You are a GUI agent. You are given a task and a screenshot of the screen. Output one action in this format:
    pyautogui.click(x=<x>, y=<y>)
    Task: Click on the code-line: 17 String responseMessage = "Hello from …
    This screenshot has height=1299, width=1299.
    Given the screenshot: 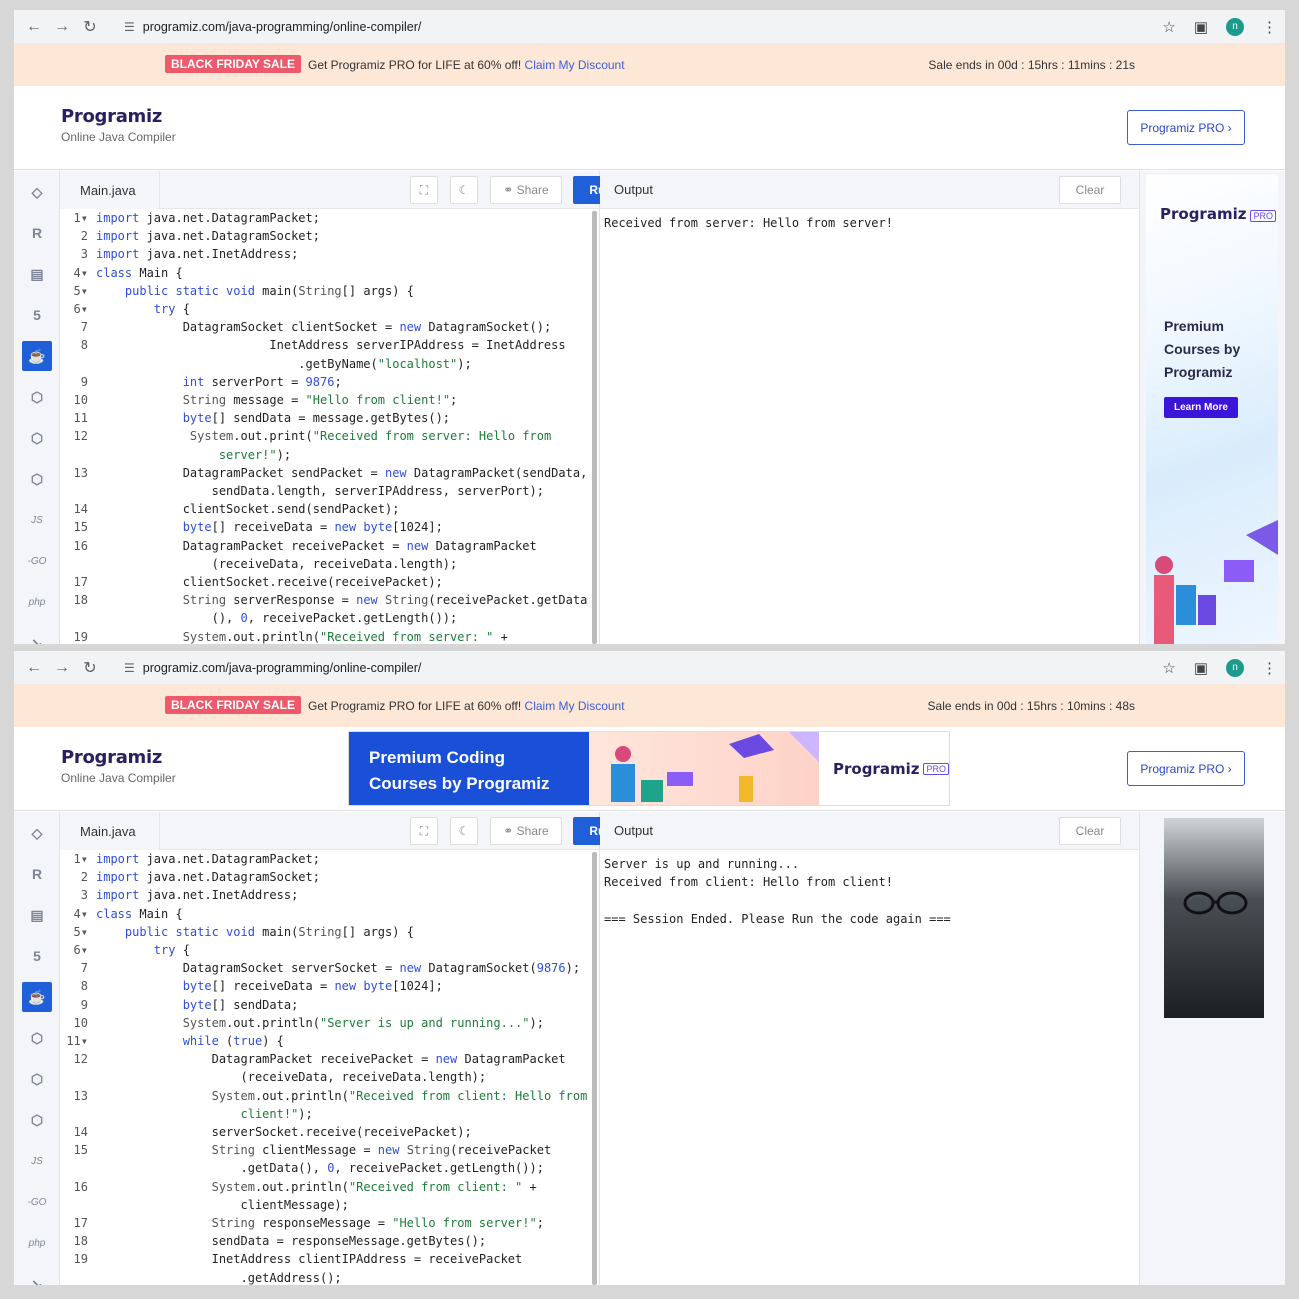 What is the action you would take?
    pyautogui.click(x=326, y=1223)
    